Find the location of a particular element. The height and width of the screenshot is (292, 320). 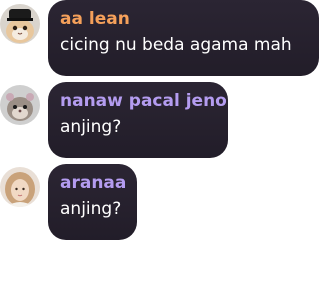

person-avatar is located at coordinates (20, 187).